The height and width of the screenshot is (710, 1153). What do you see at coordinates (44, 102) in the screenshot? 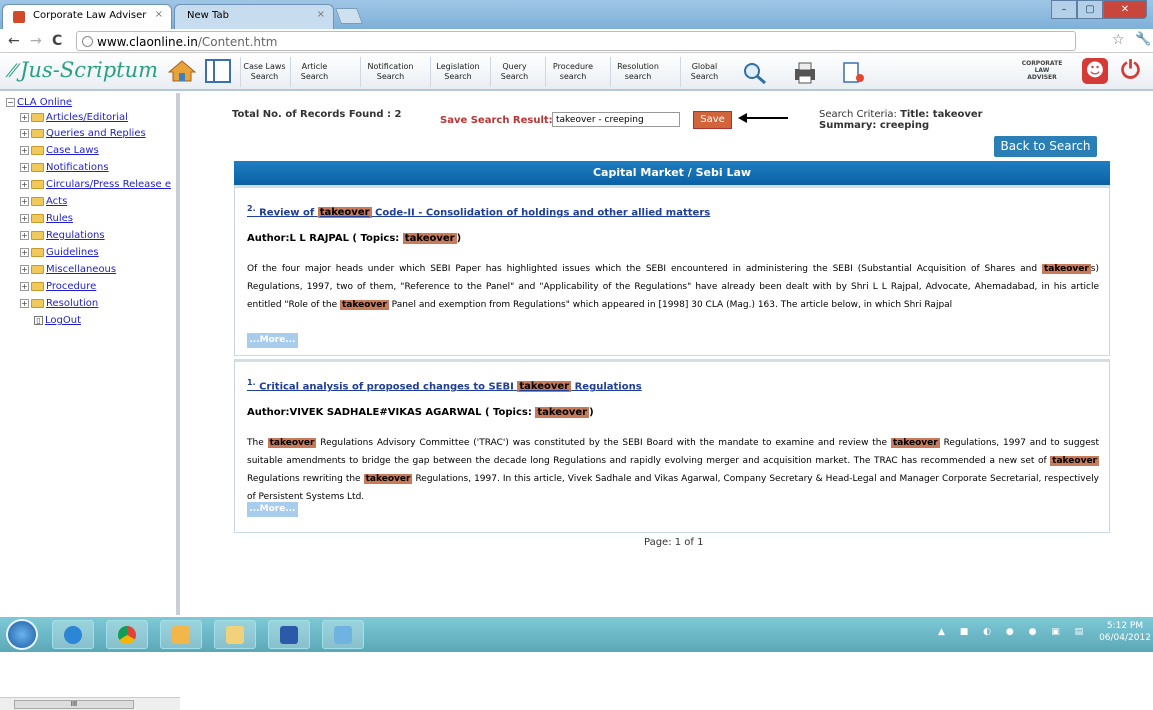
I see `tree-root-label: CLA Online` at bounding box center [44, 102].